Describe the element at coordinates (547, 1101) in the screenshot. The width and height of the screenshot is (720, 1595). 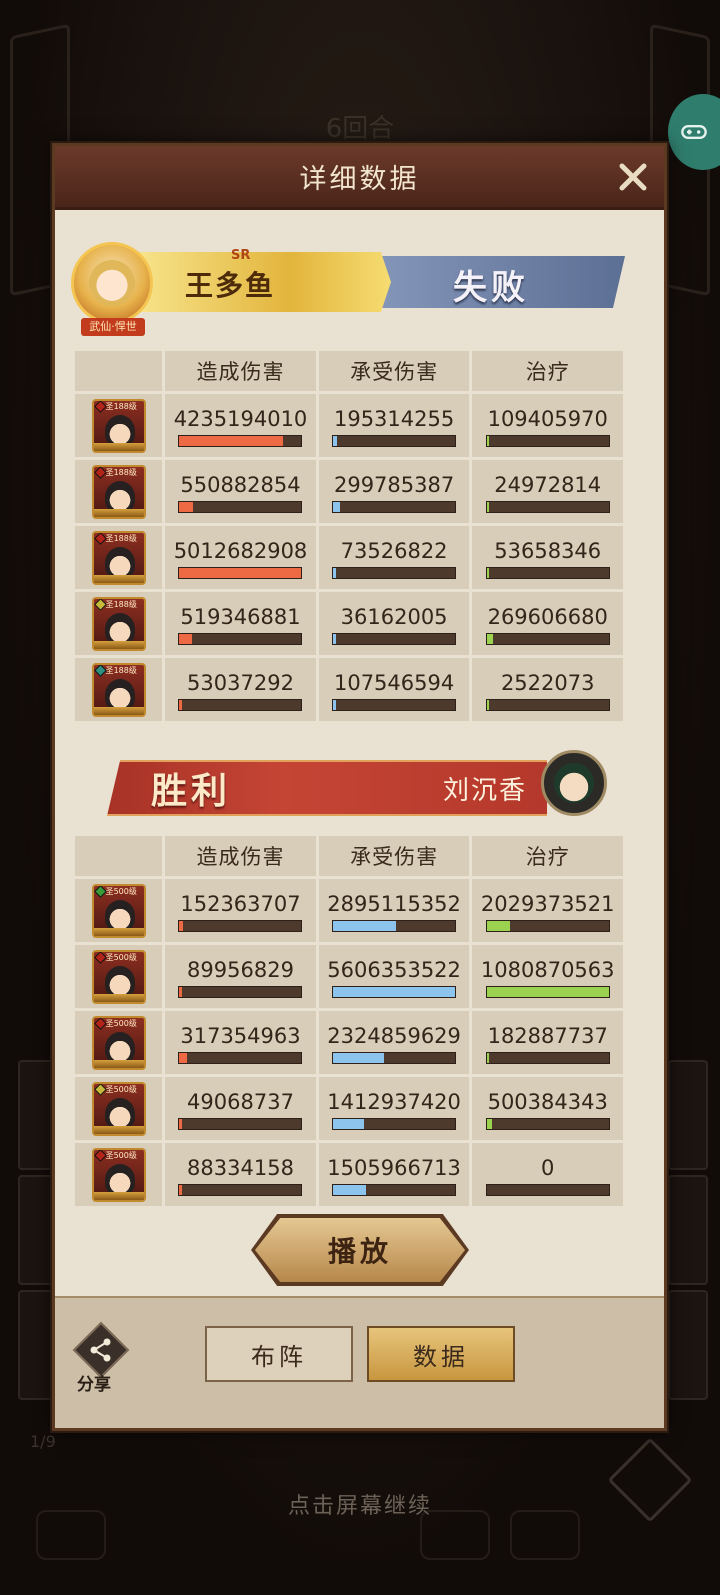
I see `healing-value: 500384343` at that location.